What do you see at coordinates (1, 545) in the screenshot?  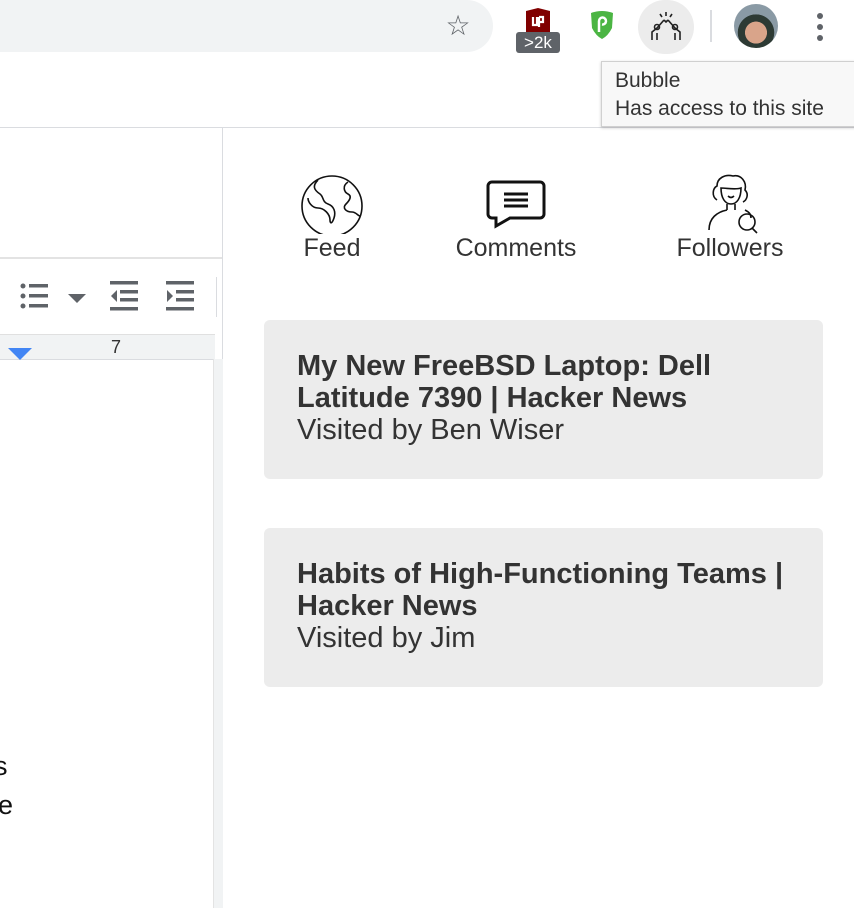 I see `document-text: .` at bounding box center [1, 545].